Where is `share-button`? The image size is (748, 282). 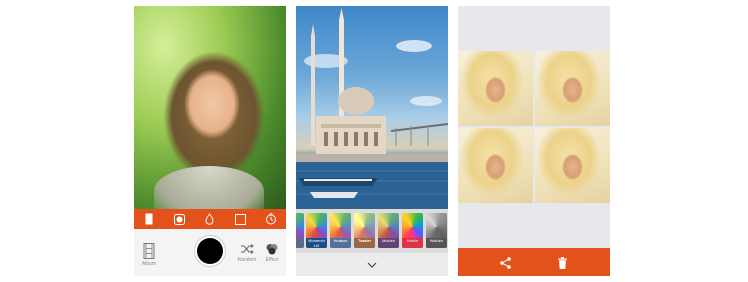
share-button is located at coordinates (505, 265).